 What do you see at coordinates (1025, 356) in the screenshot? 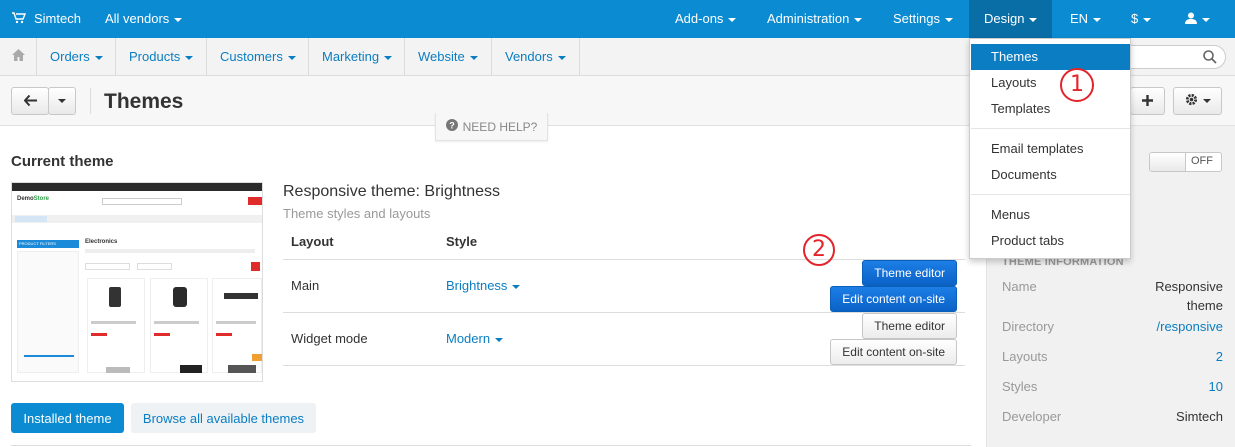
I see `info-label-layouts: Layouts` at bounding box center [1025, 356].